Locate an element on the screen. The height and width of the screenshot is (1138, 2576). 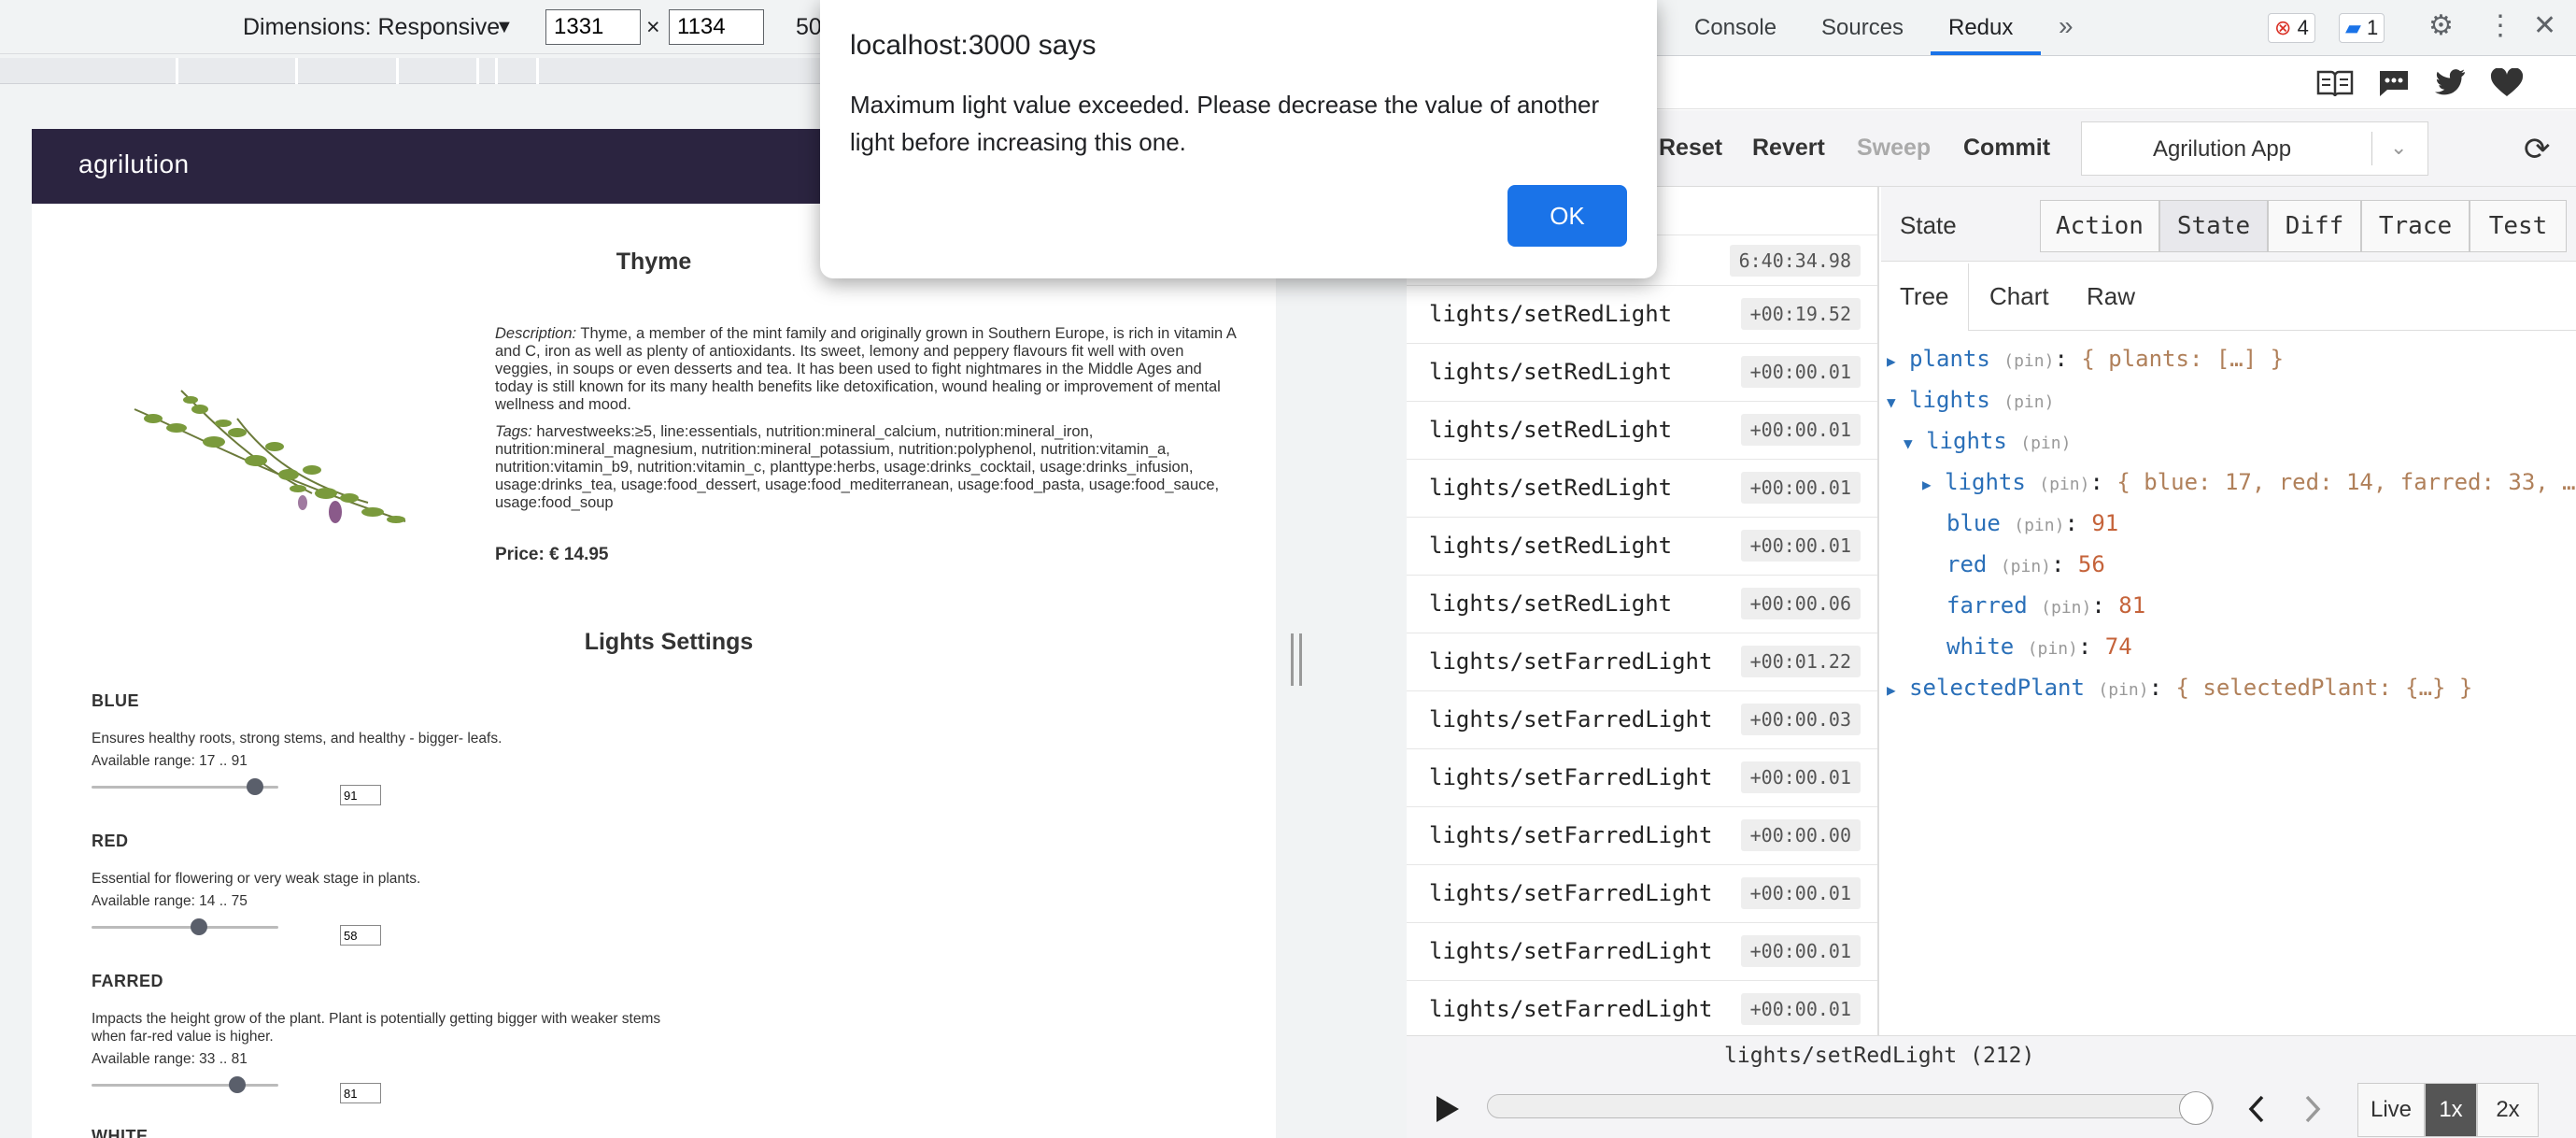
red-slider is located at coordinates (185, 927).